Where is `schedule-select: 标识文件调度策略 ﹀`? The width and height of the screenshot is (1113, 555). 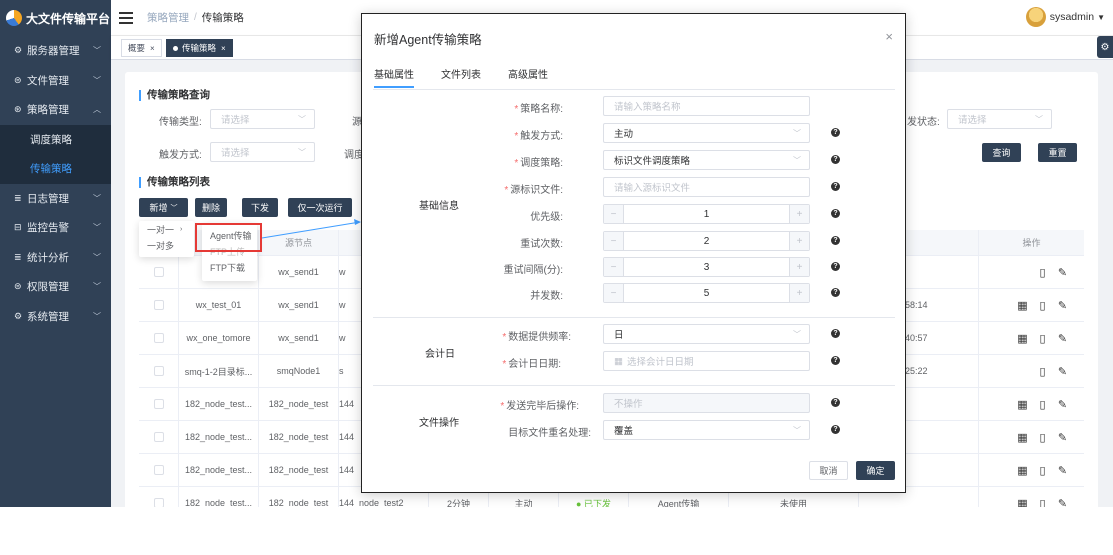 schedule-select: 标识文件调度策略 ﹀ is located at coordinates (706, 160).